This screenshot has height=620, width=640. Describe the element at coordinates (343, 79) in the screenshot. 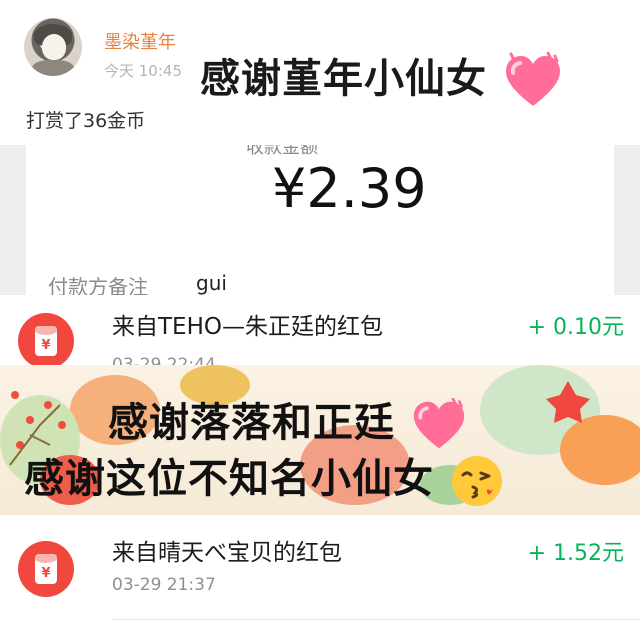

I see `thanks-caption-1-text: 感谢堇年小仙女` at that location.